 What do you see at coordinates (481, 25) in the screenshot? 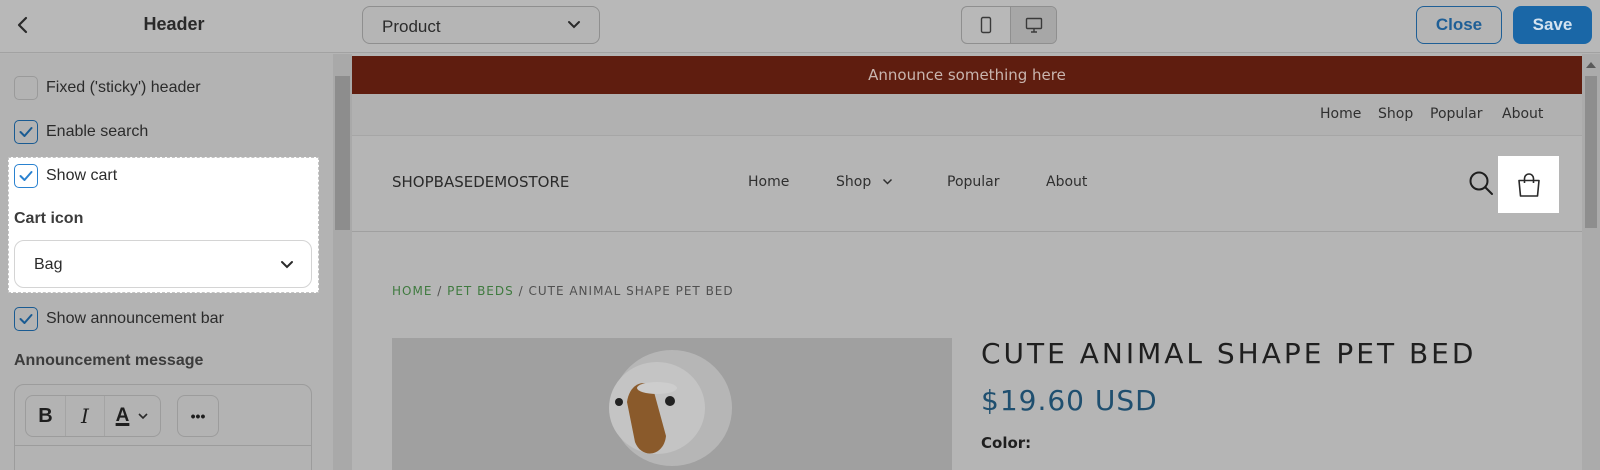
I see `page-template-select: Product` at bounding box center [481, 25].